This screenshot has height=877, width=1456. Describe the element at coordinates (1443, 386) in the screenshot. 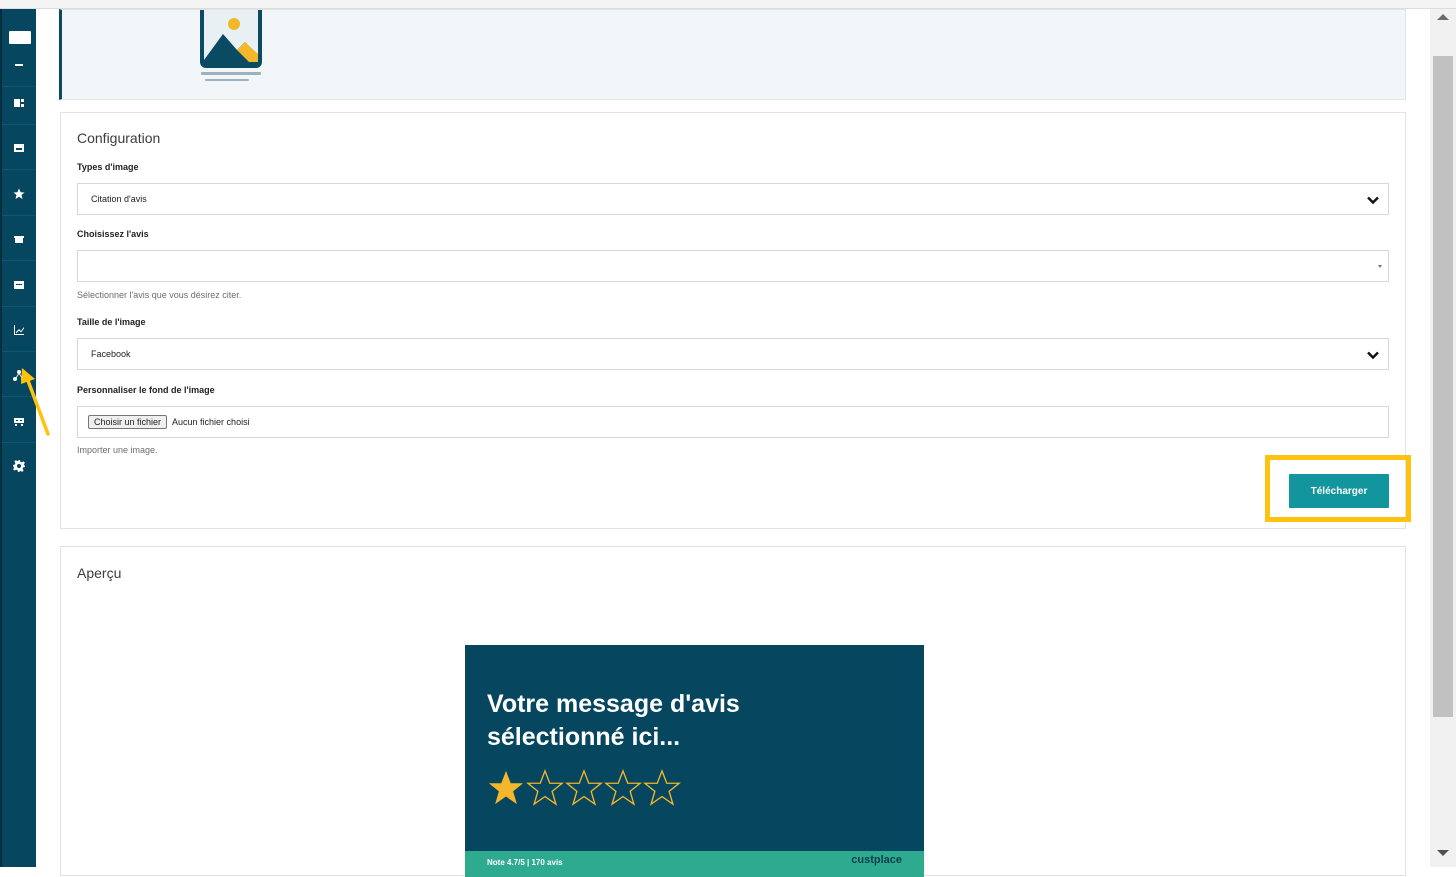

I see `scrollbar-thumb` at that location.